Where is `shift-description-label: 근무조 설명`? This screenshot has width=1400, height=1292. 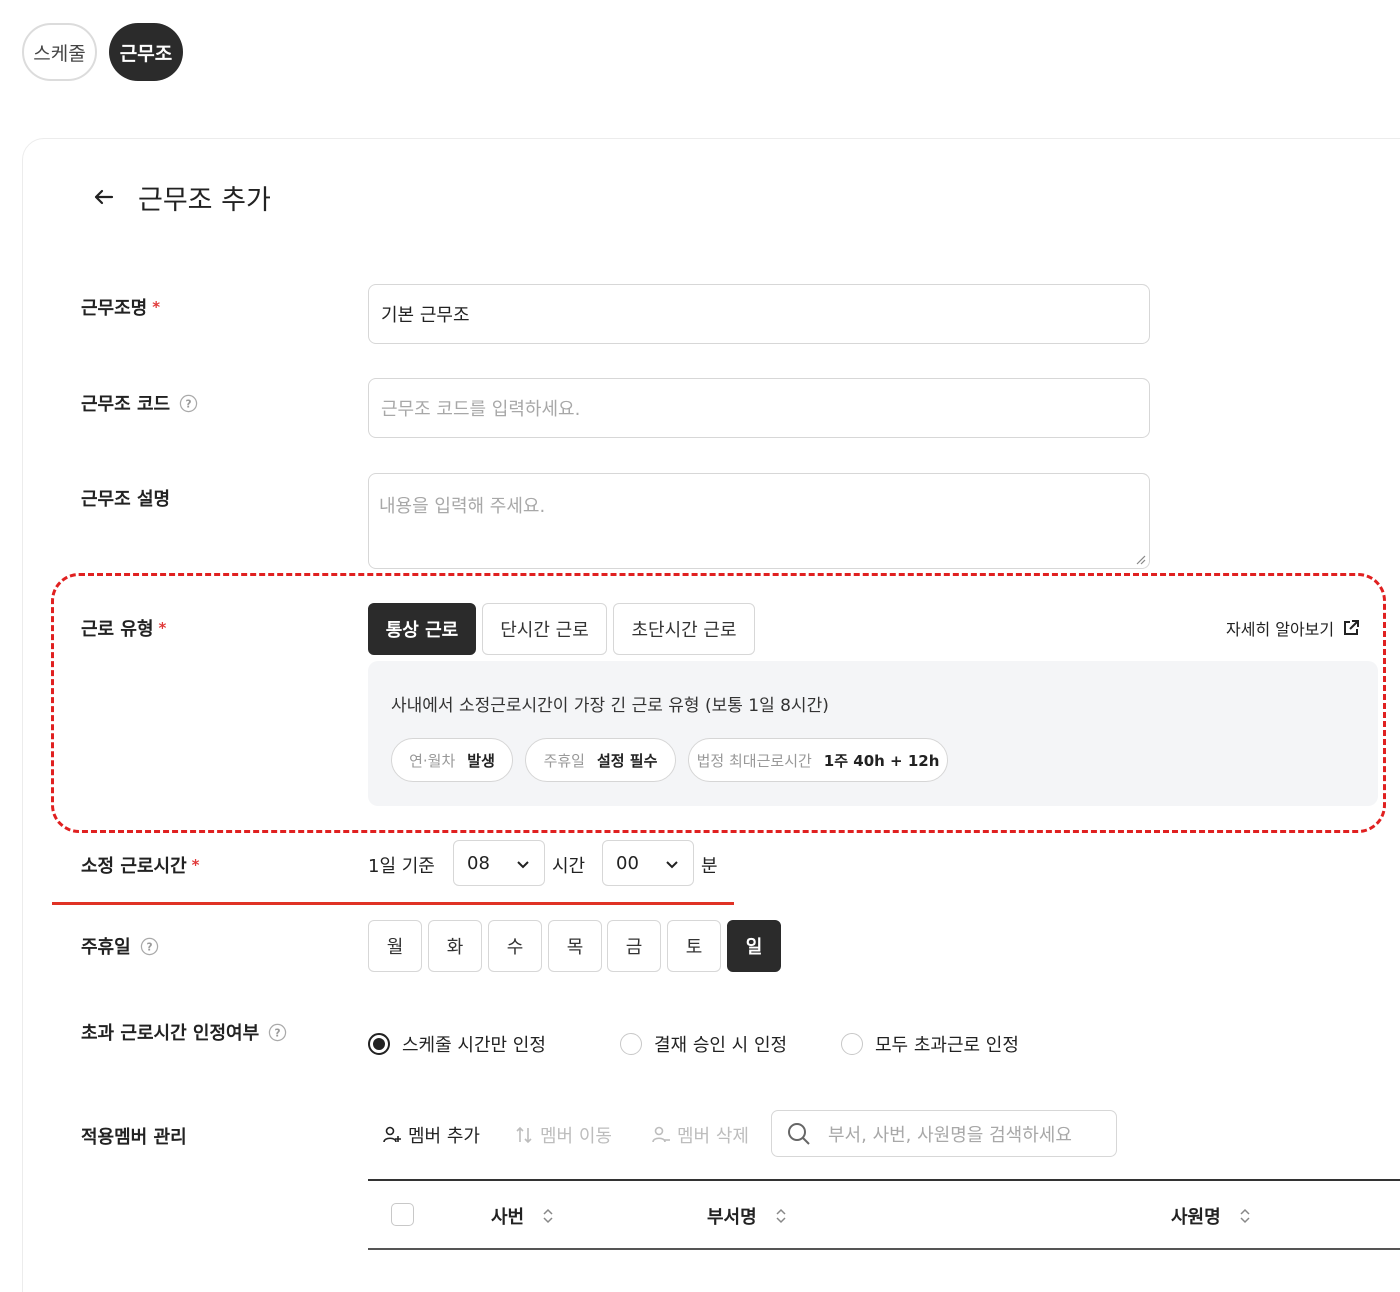
shift-description-label: 근무조 설명 is located at coordinates (126, 499).